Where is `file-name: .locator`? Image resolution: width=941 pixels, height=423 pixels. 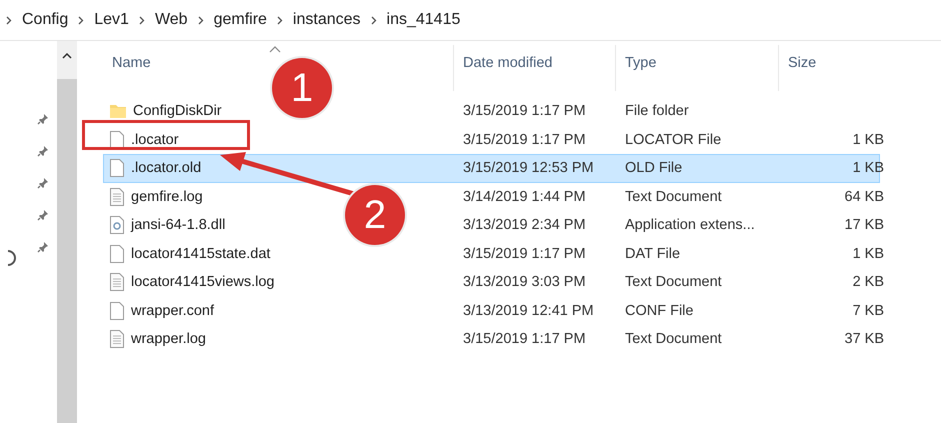
file-name: .locator is located at coordinates (155, 140).